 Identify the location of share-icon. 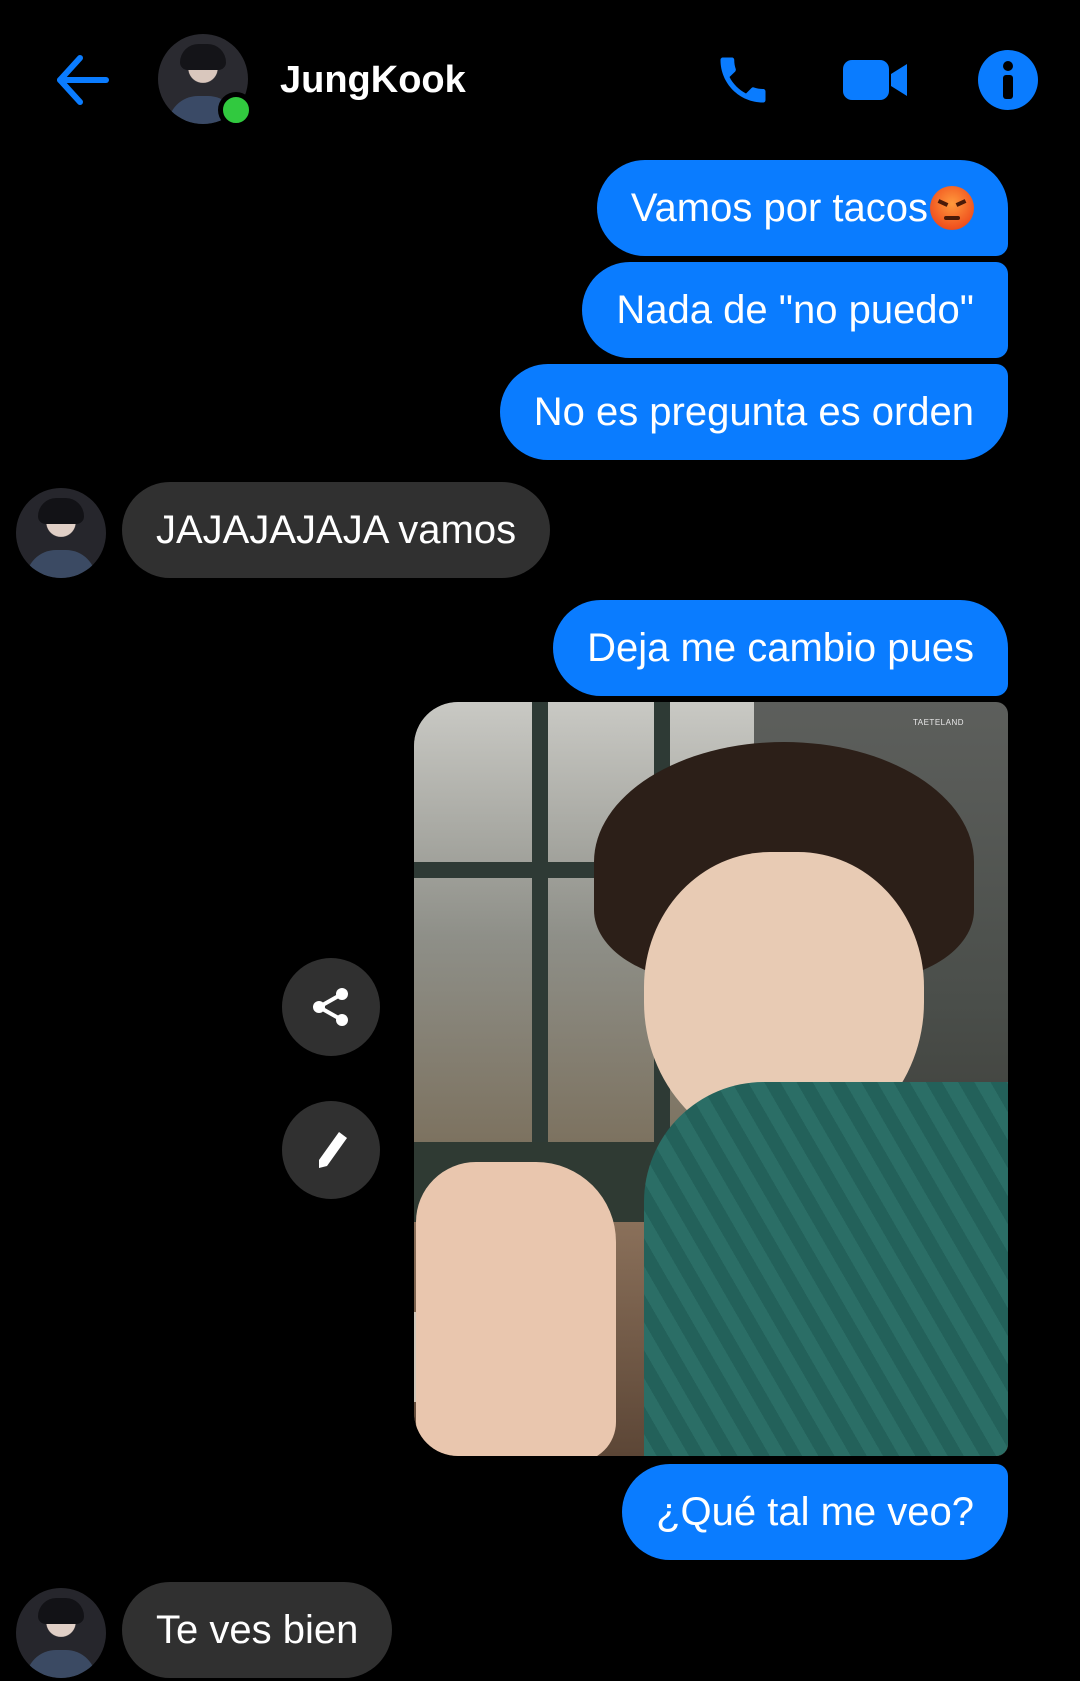
(330, 1007).